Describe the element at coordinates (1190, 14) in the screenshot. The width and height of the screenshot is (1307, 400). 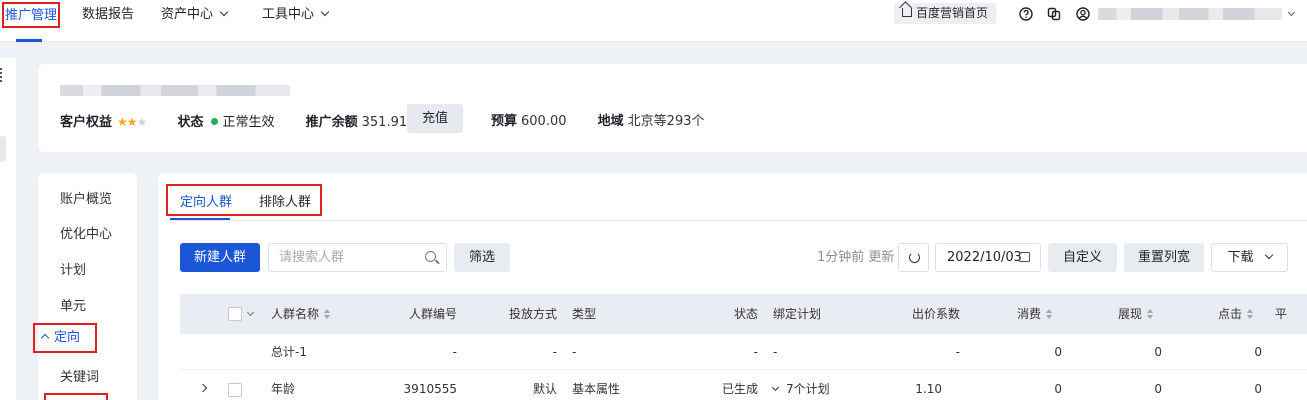
I see `account-name-redacted` at that location.